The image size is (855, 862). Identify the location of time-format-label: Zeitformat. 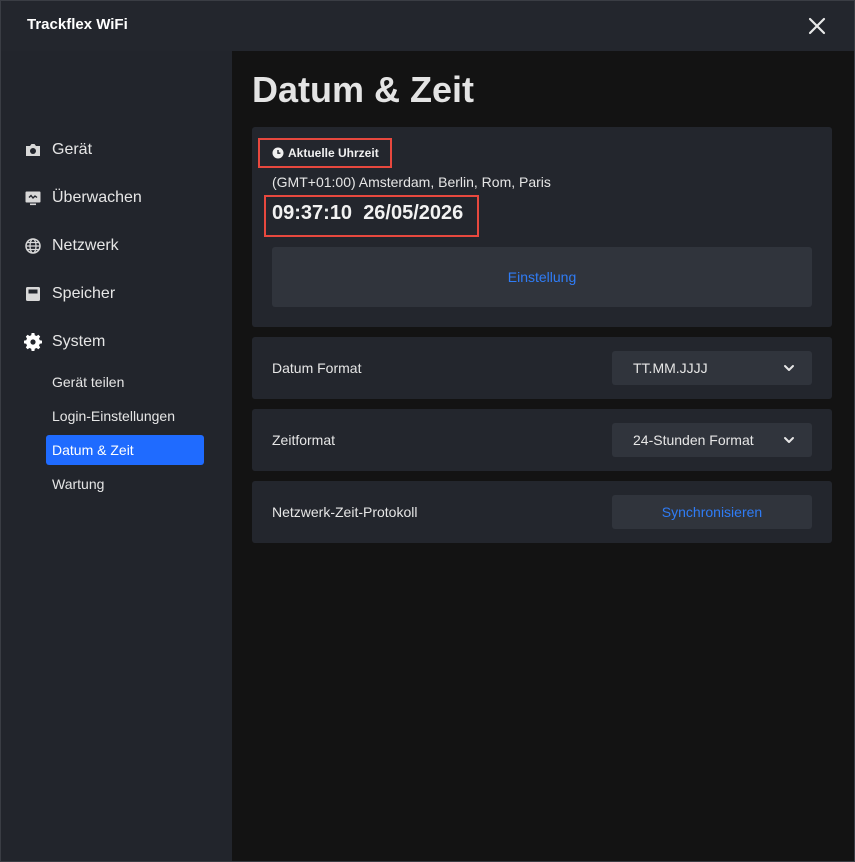
(304, 440).